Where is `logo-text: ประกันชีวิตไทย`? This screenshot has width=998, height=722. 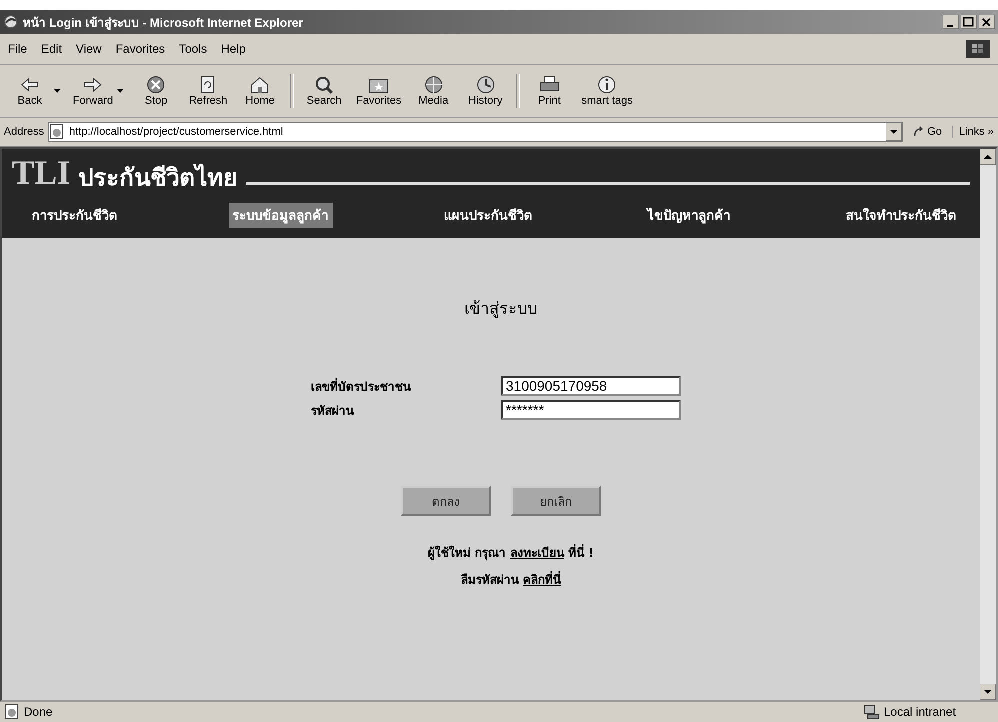
logo-text: ประกันชีวิตไทย is located at coordinates (158, 177).